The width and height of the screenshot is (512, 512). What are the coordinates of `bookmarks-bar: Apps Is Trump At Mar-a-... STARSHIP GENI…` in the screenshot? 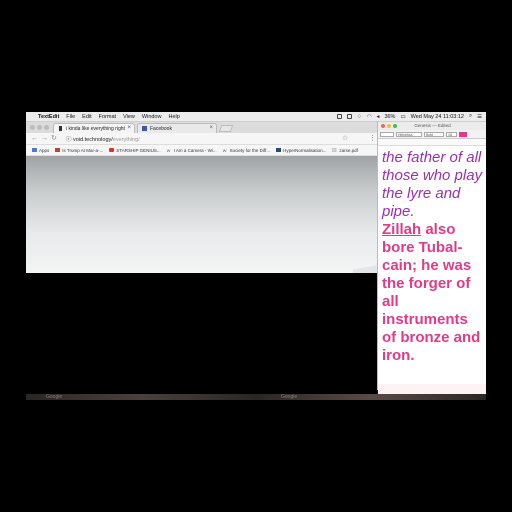 It's located at (201, 150).